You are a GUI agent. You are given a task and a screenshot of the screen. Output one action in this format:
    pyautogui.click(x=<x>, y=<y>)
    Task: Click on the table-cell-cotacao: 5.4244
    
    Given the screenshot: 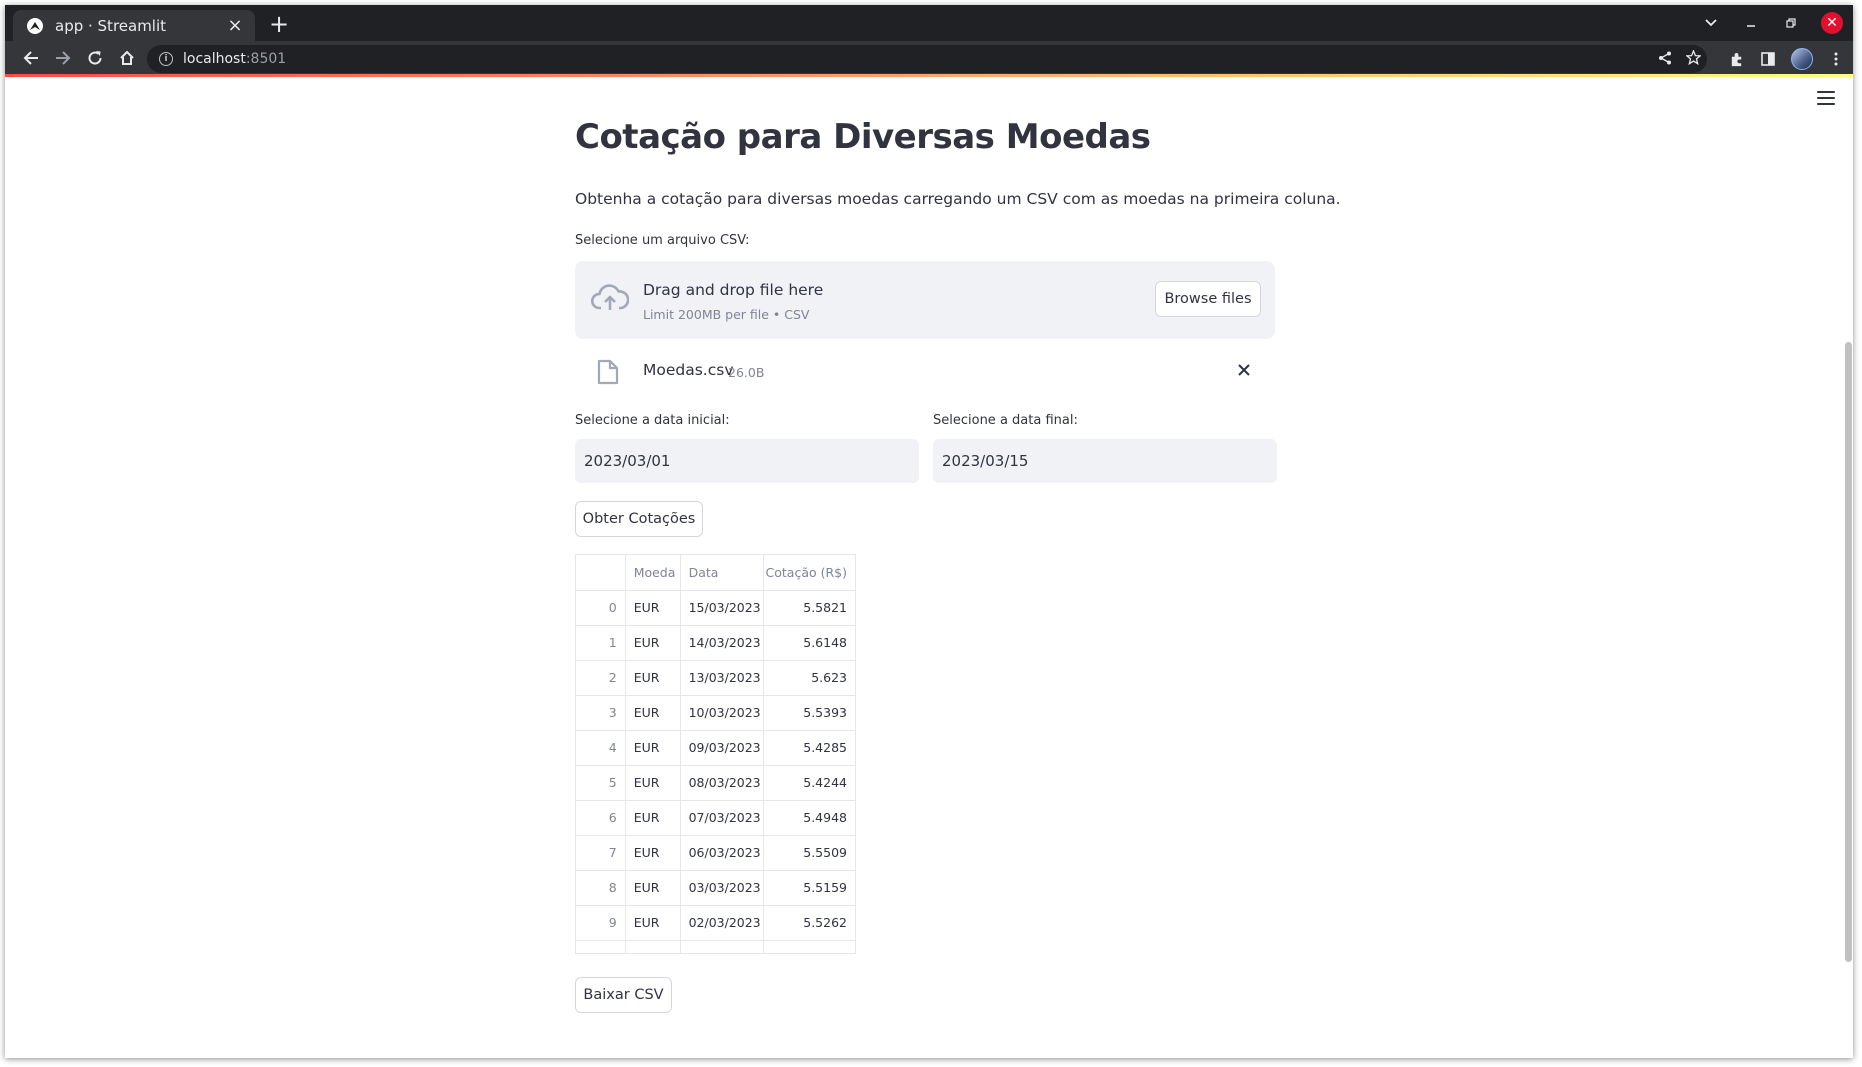 What is the action you would take?
    pyautogui.click(x=809, y=783)
    